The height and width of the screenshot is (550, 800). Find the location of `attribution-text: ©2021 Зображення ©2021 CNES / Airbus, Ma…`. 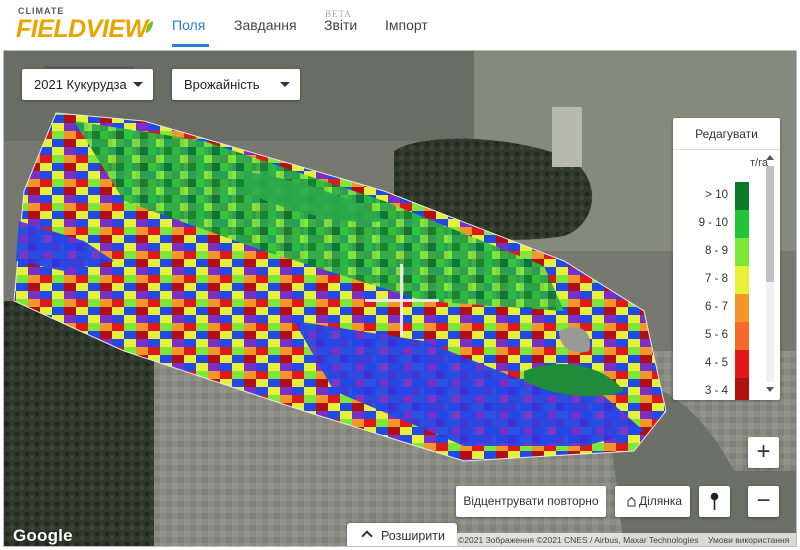

attribution-text: ©2021 Зображення ©2021 CNES / Airbus, Ma… is located at coordinates (578, 540).